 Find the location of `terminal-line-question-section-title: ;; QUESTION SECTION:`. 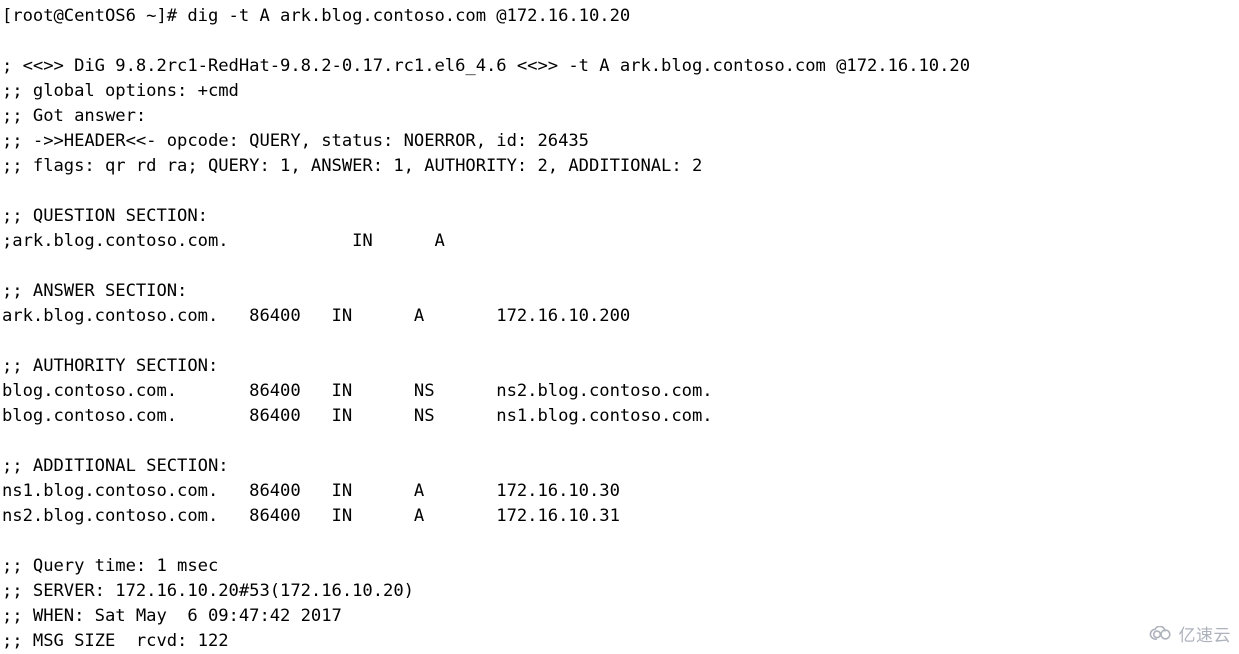

terminal-line-question-section-title: ;; QUESTION SECTION: is located at coordinates (105, 216).